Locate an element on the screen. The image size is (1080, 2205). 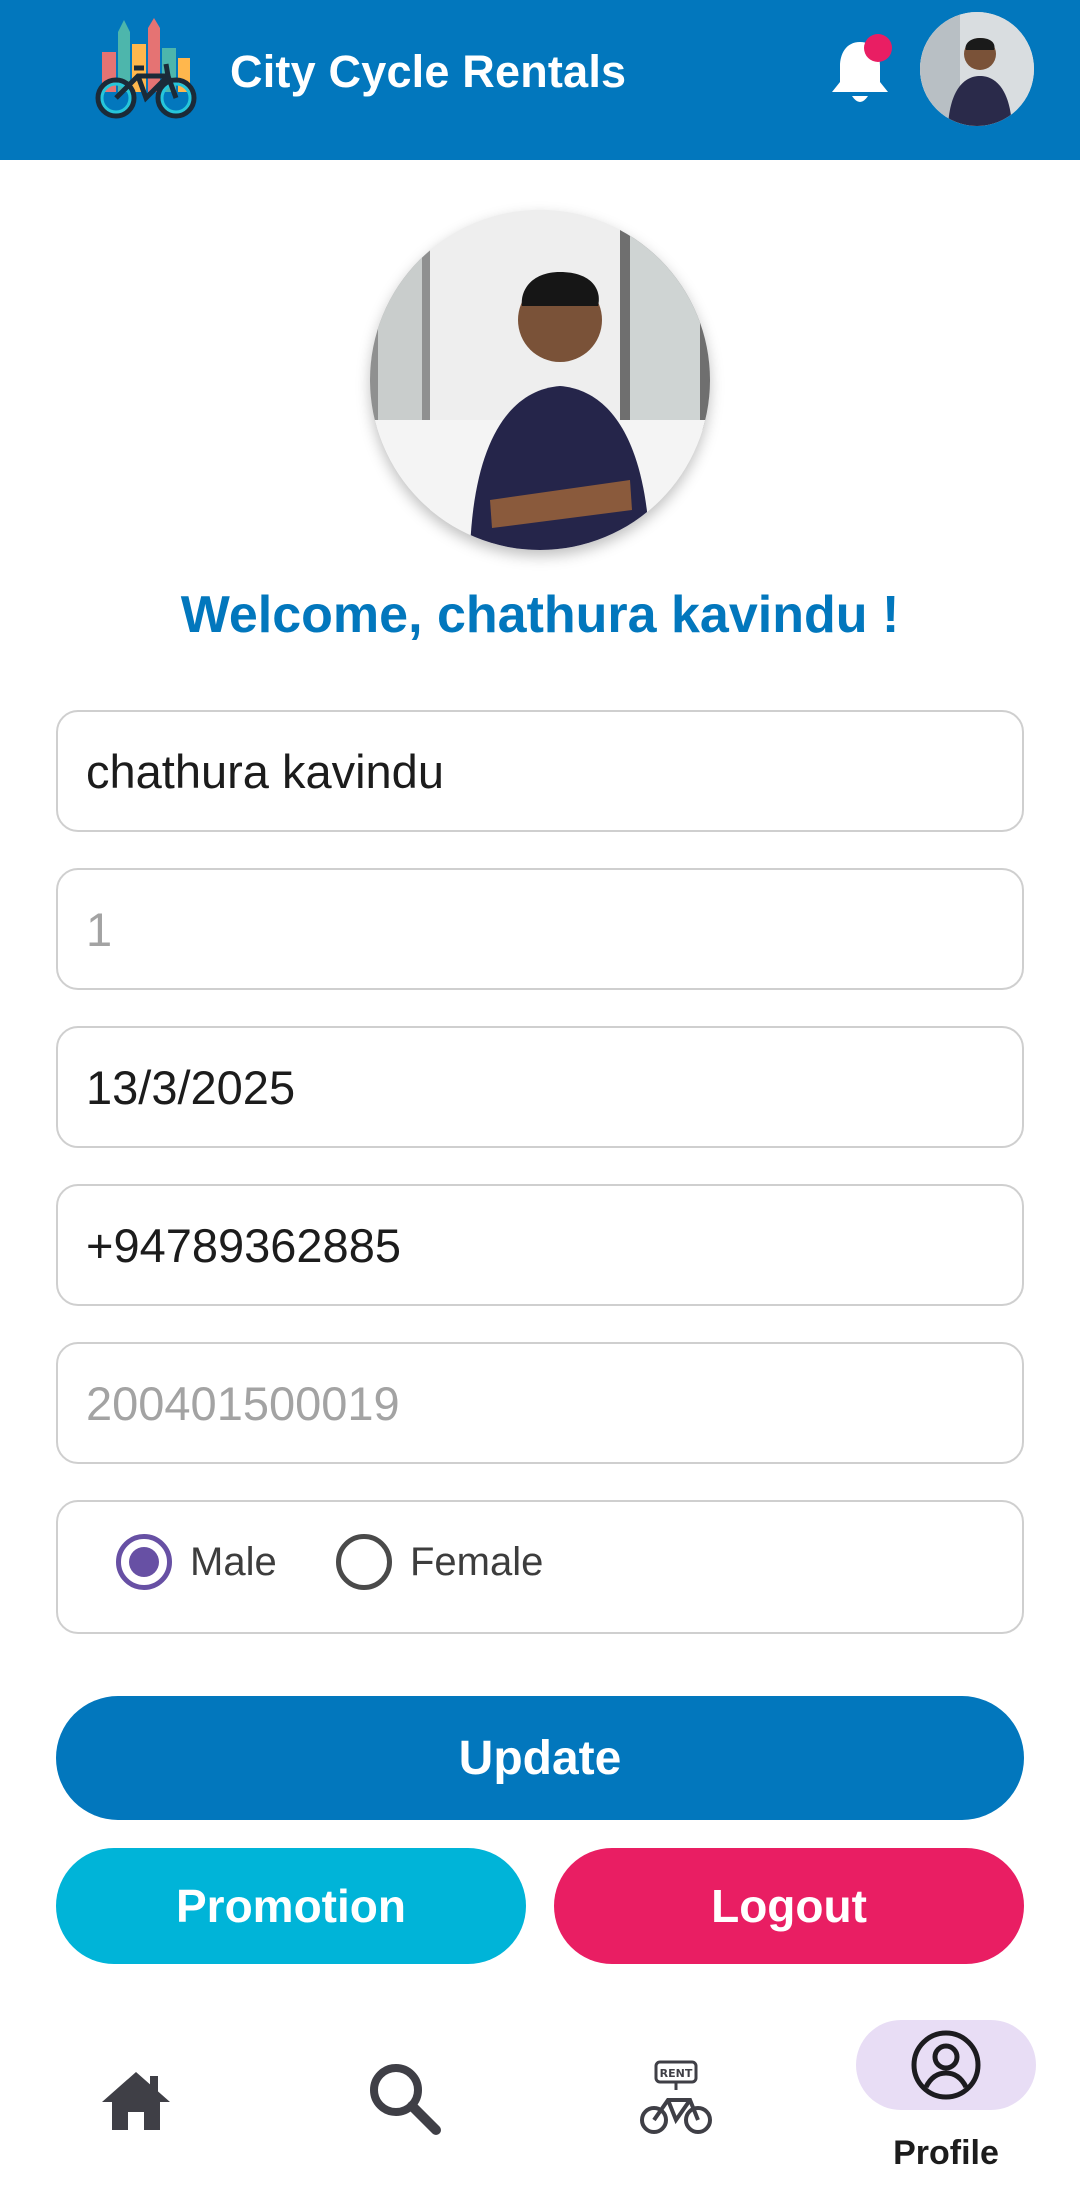
radio-female-button is located at coordinates (364, 1562).